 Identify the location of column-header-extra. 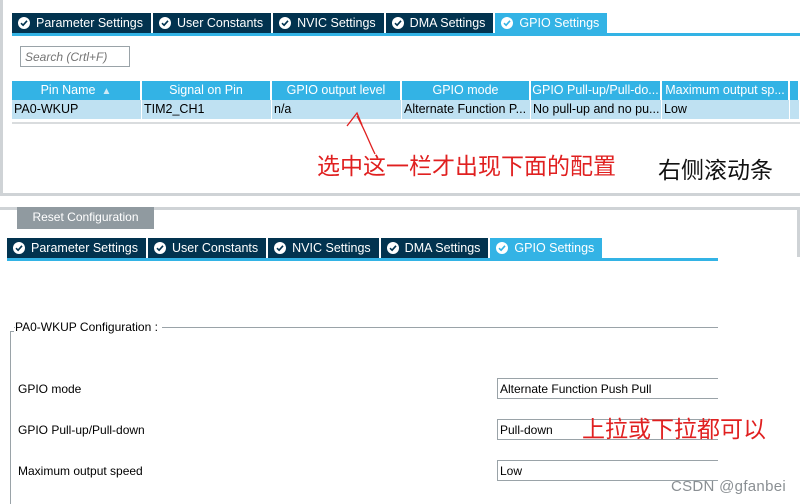
(795, 90).